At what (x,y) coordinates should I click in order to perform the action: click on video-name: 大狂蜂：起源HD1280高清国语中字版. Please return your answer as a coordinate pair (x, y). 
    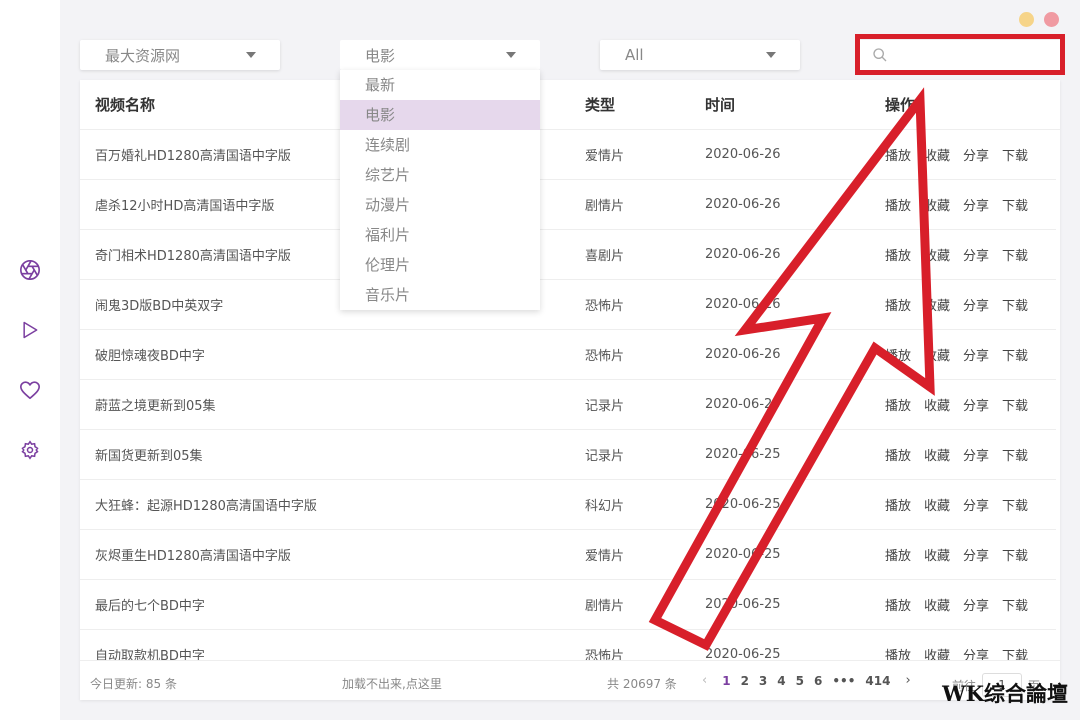
    Looking at the image, I should click on (206, 504).